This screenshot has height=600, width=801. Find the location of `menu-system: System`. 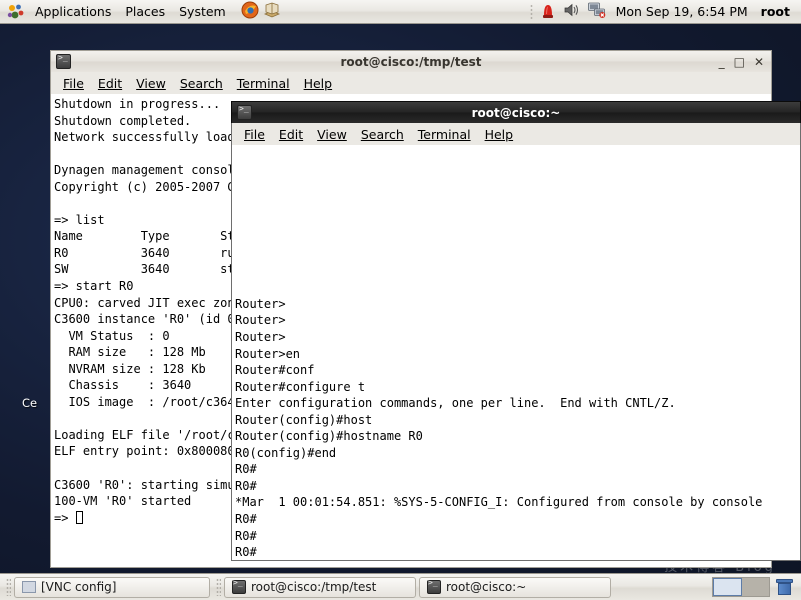

menu-system: System is located at coordinates (202, 12).